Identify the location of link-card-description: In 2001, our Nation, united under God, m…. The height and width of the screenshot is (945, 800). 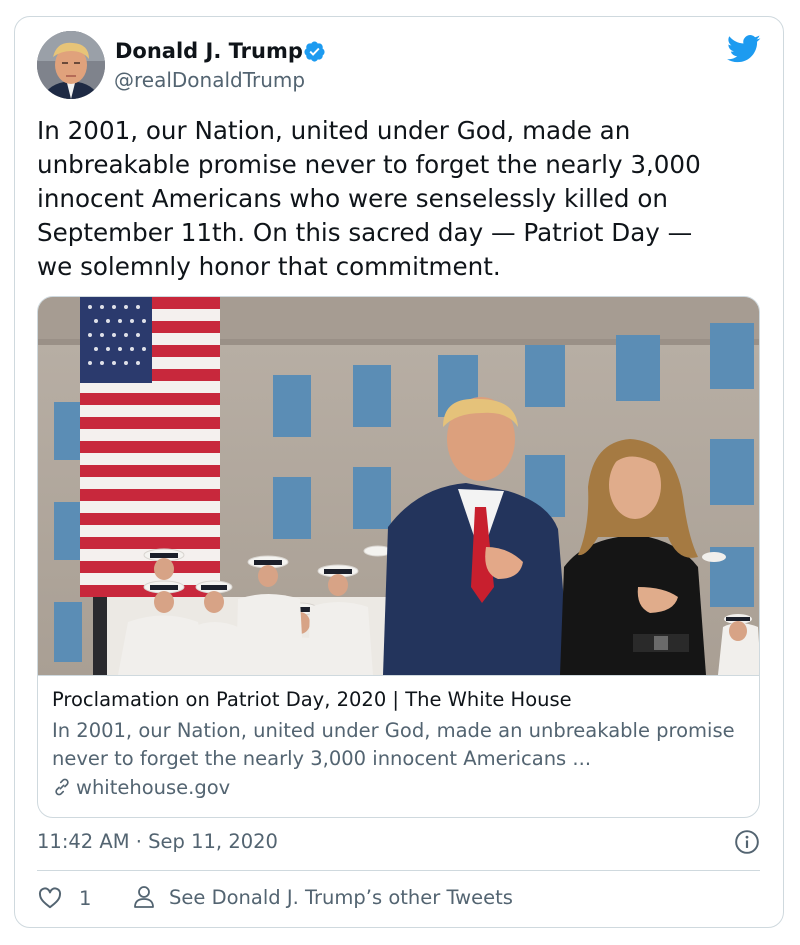
(393, 744).